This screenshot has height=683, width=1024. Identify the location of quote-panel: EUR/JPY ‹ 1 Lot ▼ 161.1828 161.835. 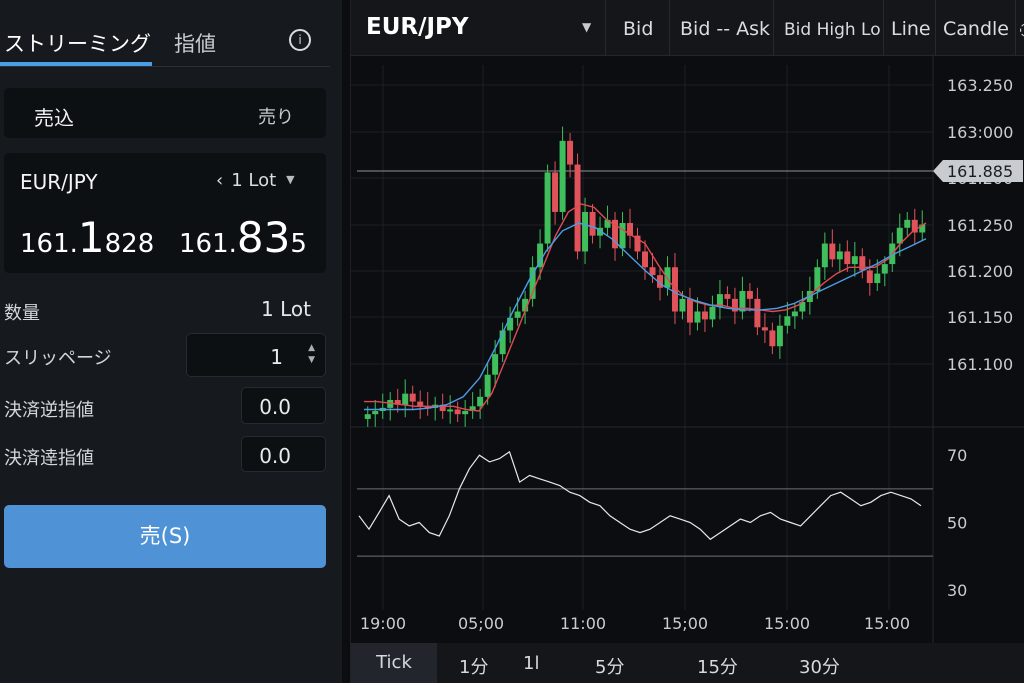
(165, 213).